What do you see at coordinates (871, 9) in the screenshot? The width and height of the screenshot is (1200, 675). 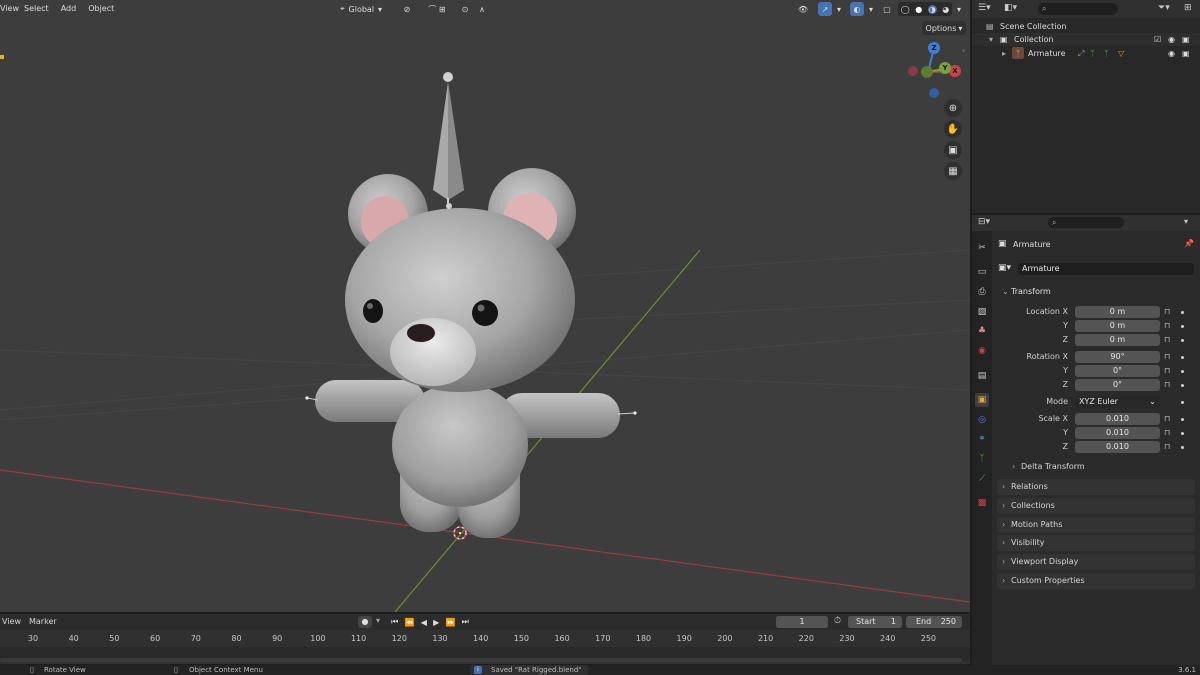 I see `overlays-dropdown: ▾` at bounding box center [871, 9].